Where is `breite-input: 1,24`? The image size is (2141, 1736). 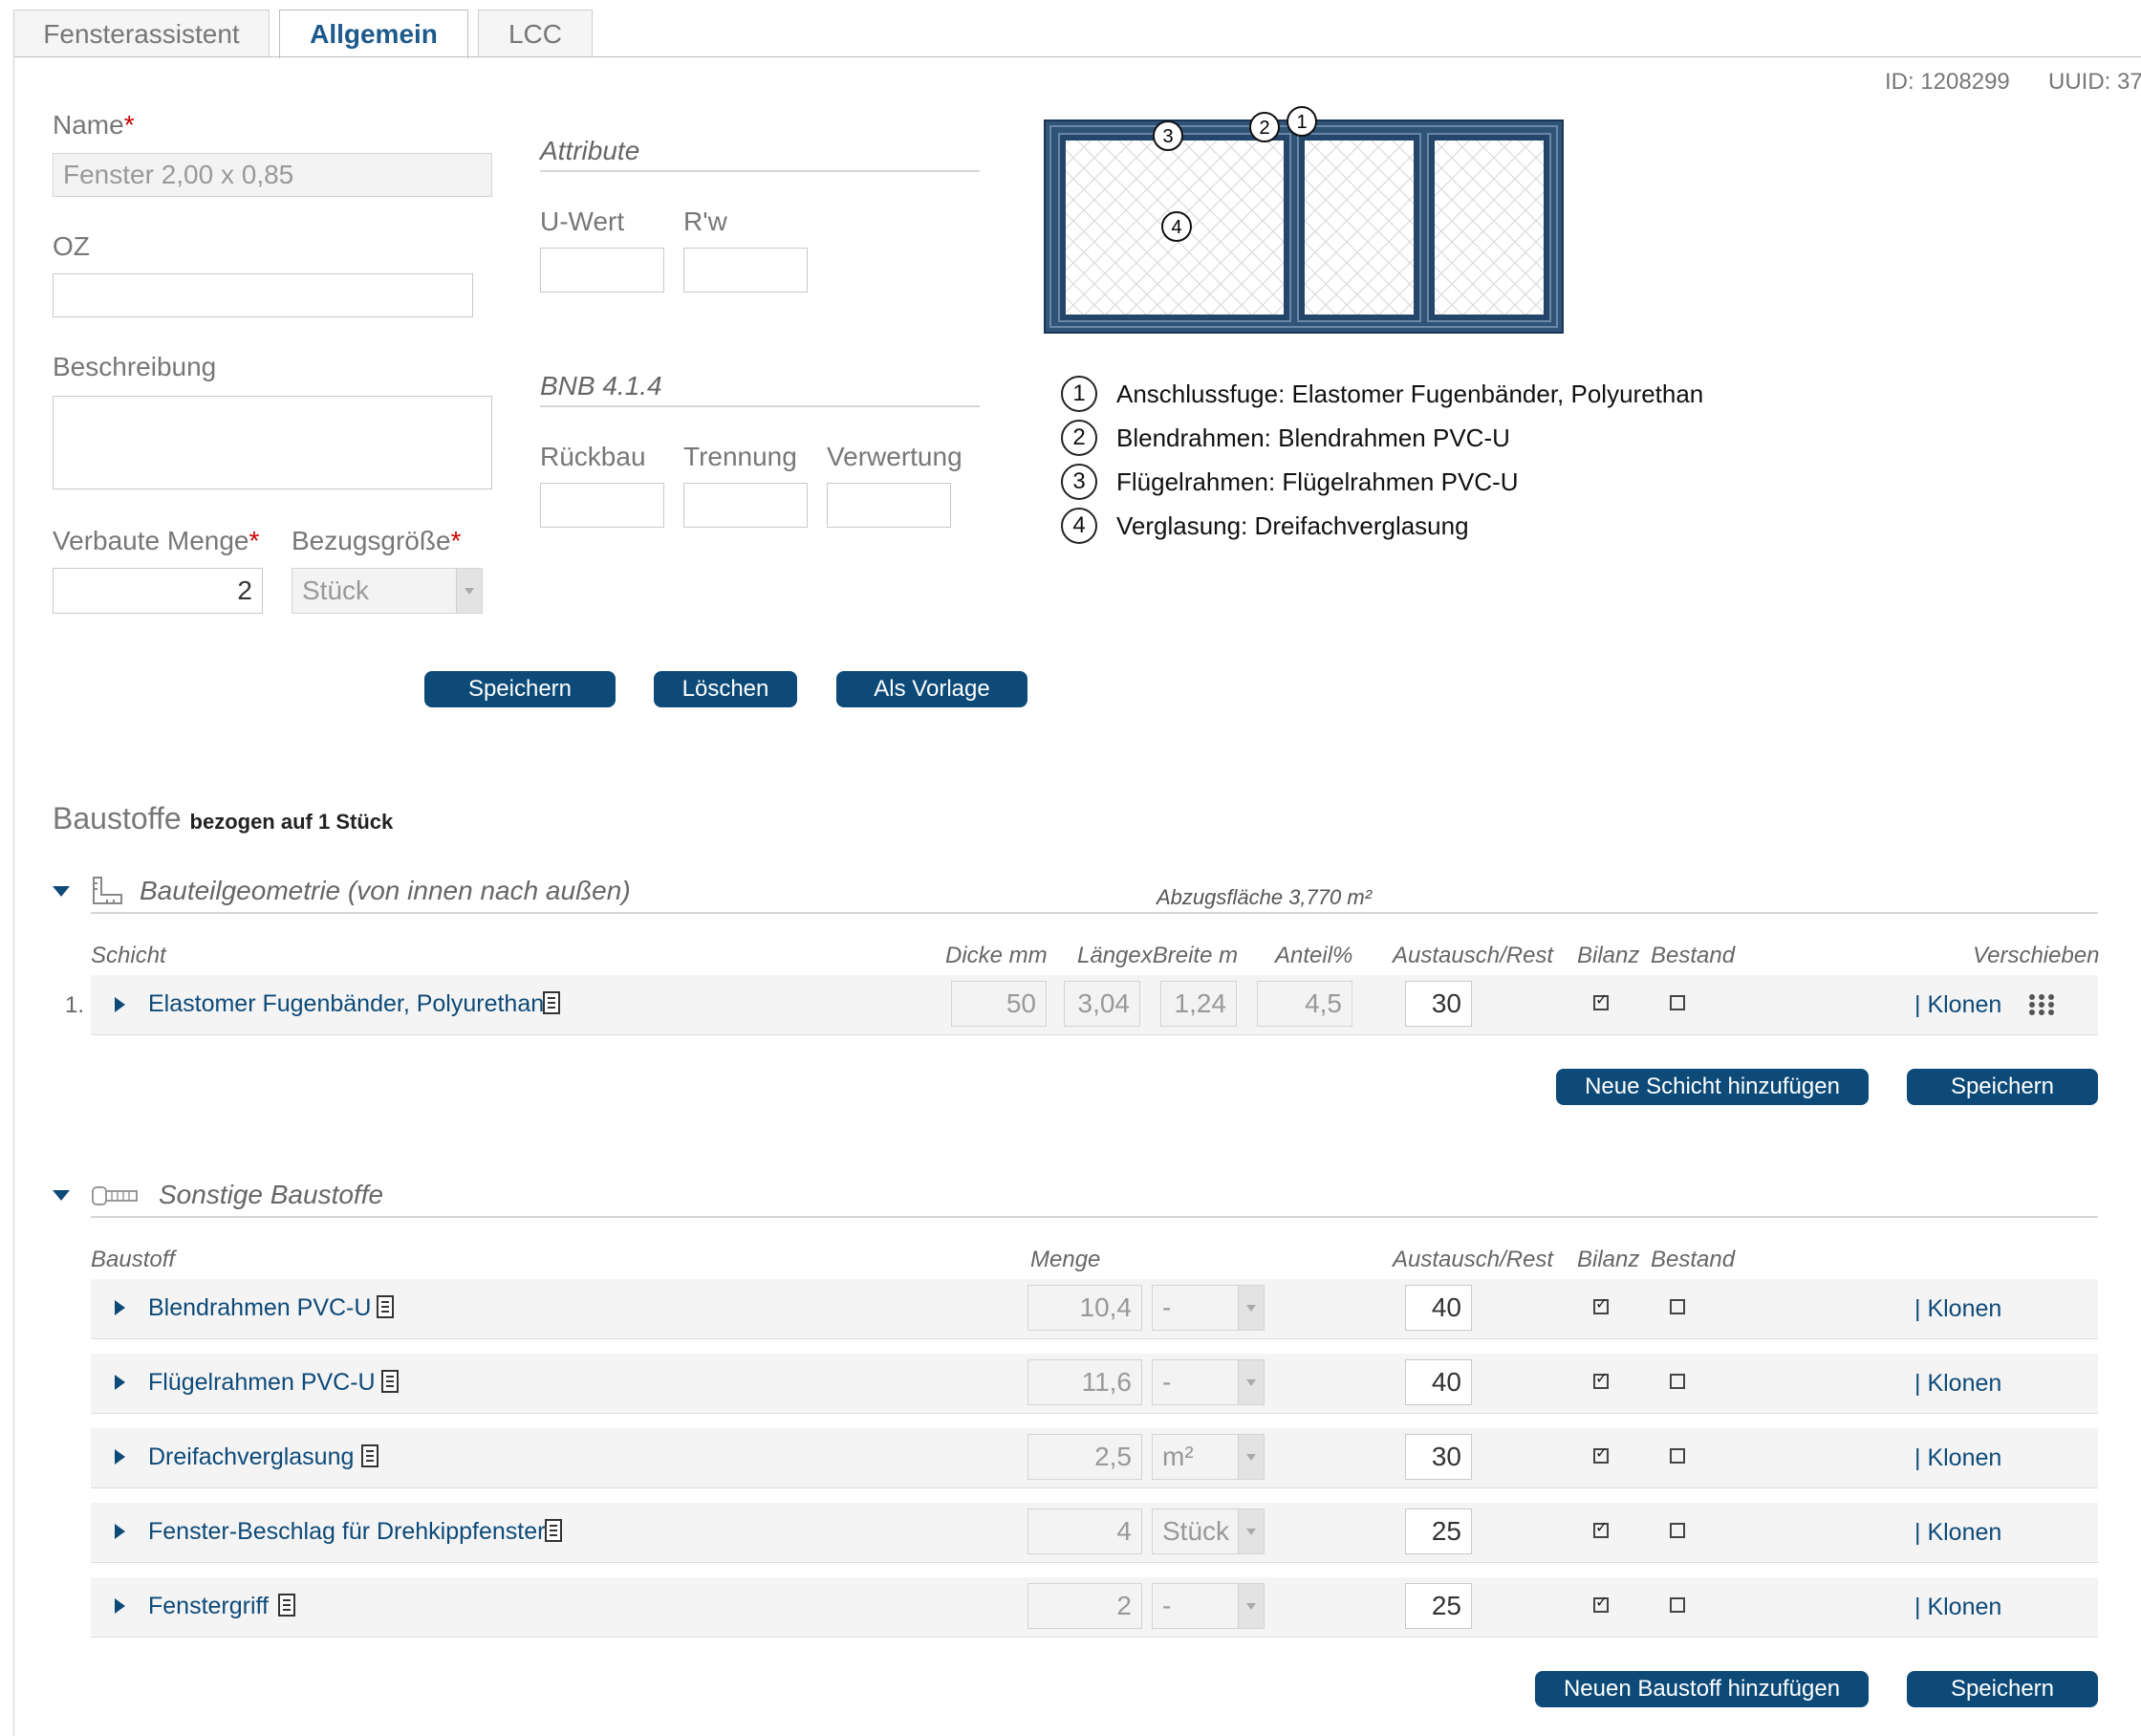
breite-input: 1,24 is located at coordinates (1198, 1004).